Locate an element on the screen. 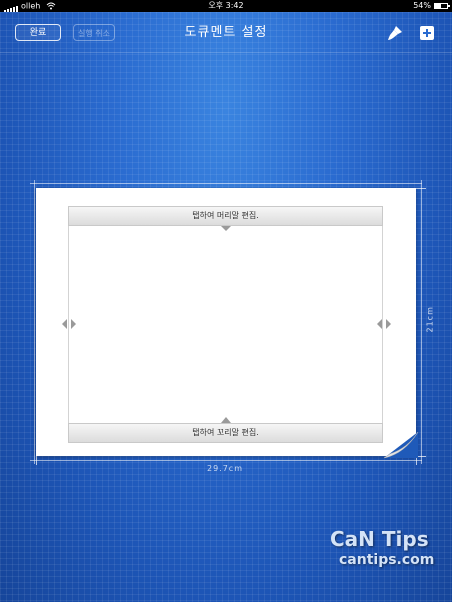 The height and width of the screenshot is (602, 452). width-ruler-line is located at coordinates (226, 460).